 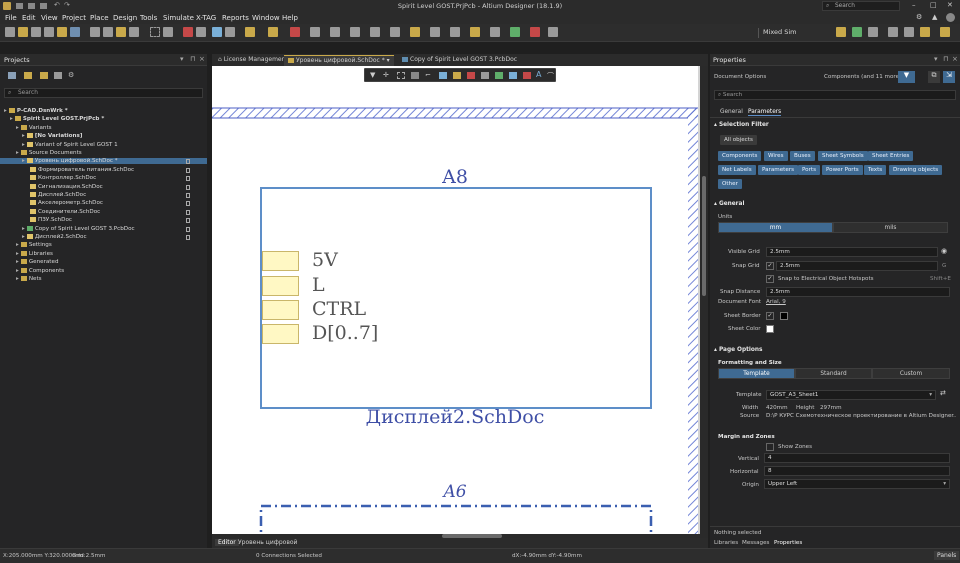 What do you see at coordinates (755, 543) in the screenshot?
I see `panel-tab-messages: Messages` at bounding box center [755, 543].